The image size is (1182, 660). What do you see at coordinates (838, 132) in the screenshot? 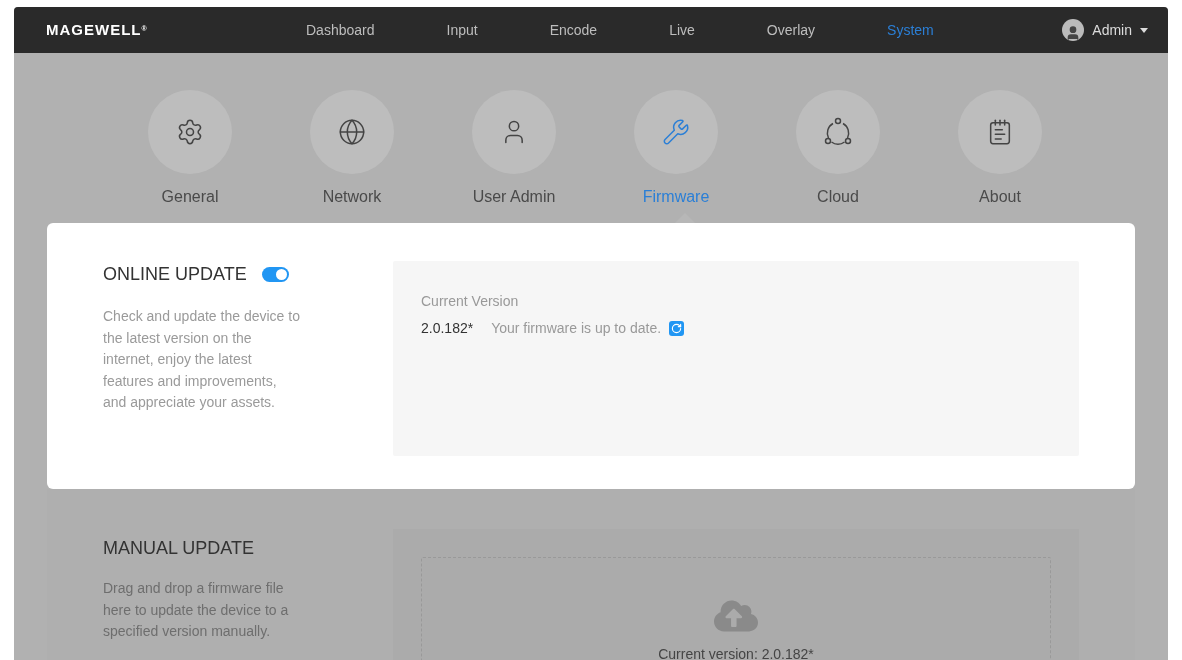
I see `nodes-icon` at bounding box center [838, 132].